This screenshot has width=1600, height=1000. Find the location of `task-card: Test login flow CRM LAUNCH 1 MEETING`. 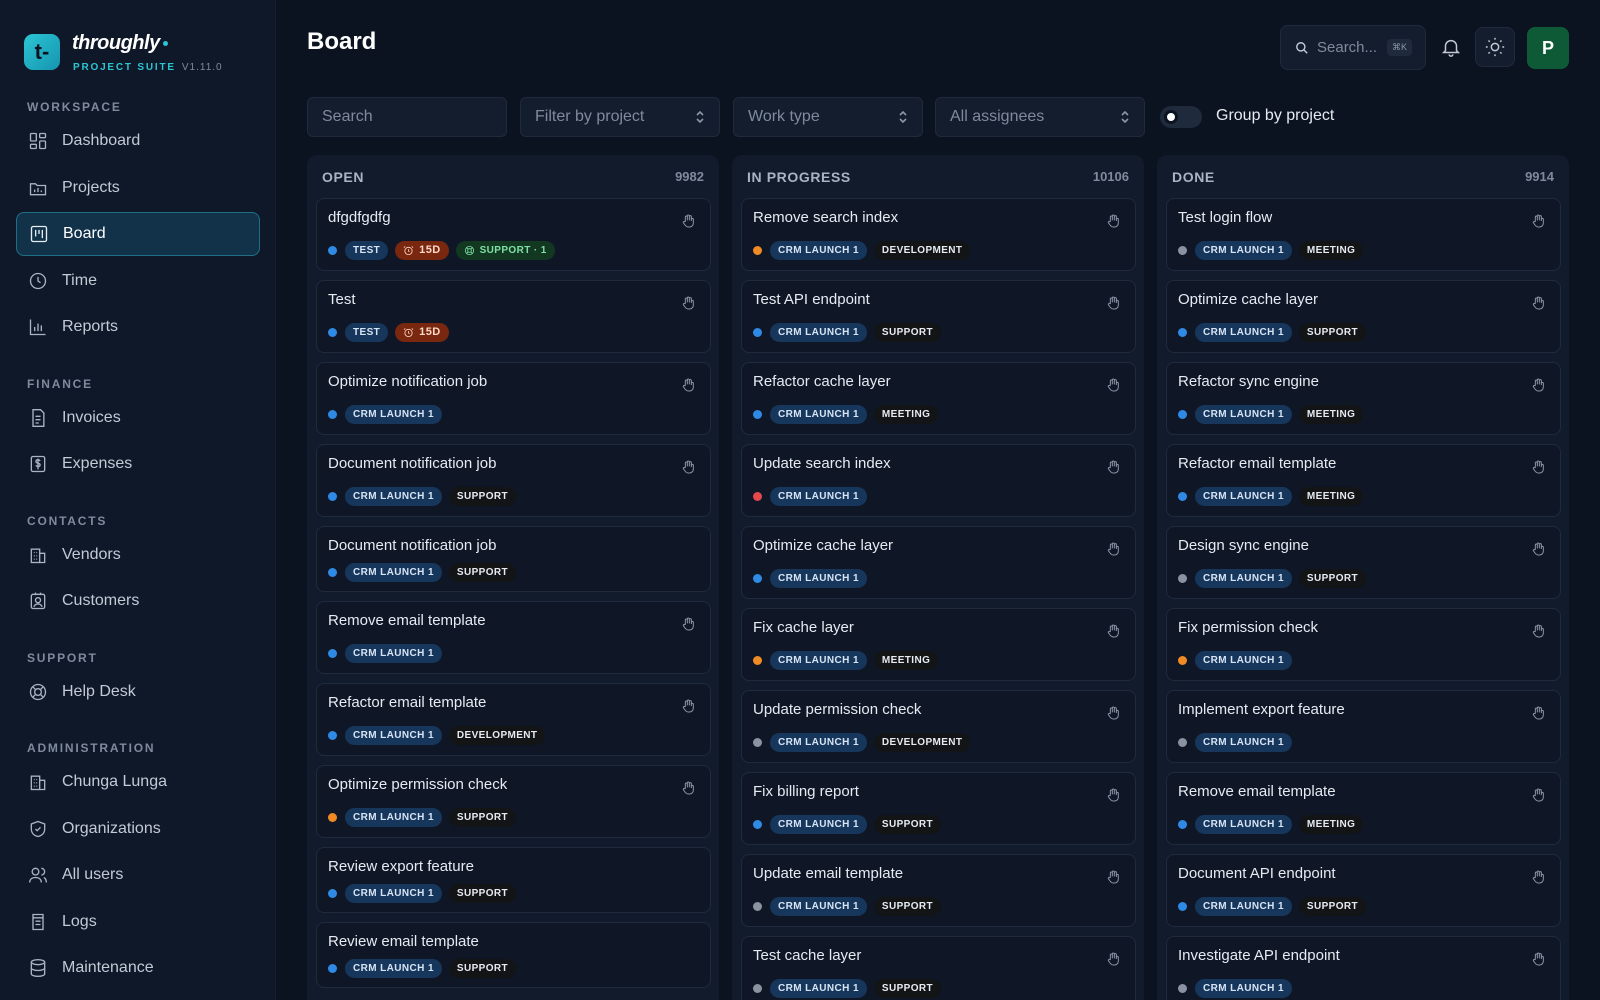

task-card: Test login flow CRM LAUNCH 1 MEETING is located at coordinates (1363, 234).